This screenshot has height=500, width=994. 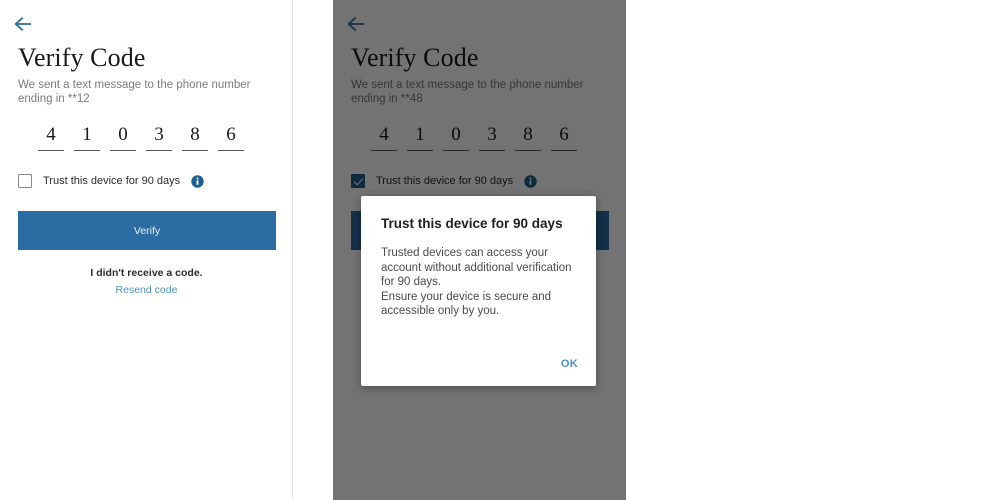 I want to click on trust-device-checkbox, so click(x=25, y=181).